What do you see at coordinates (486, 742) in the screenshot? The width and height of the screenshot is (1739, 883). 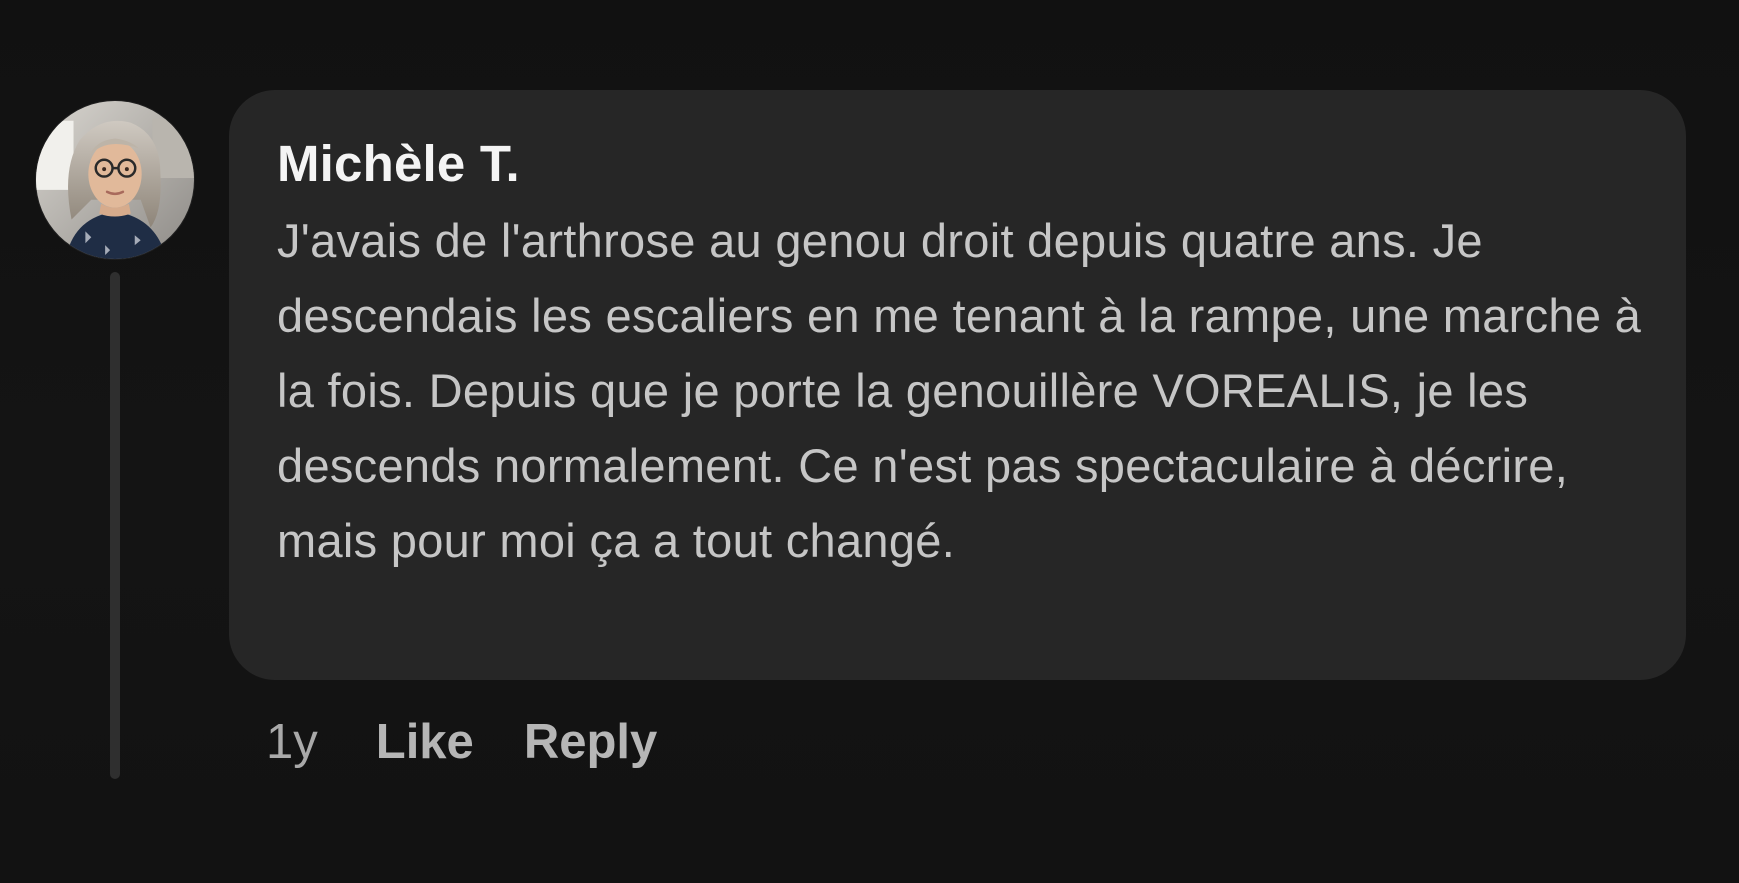 I see `comment-actions: 1y Like Reply` at bounding box center [486, 742].